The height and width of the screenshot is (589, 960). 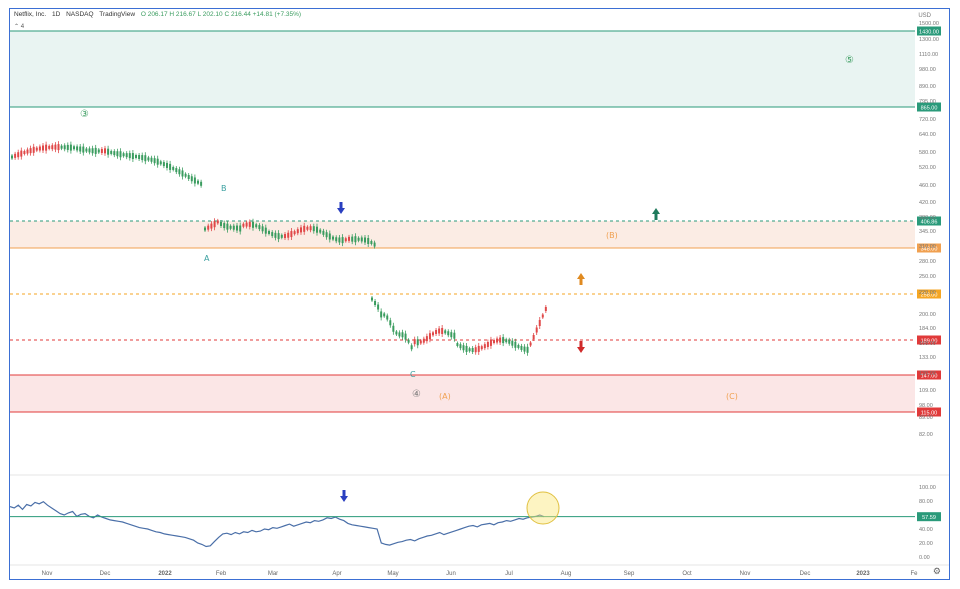 I want to click on price-axis-tick: 133.00, so click(x=927, y=358).